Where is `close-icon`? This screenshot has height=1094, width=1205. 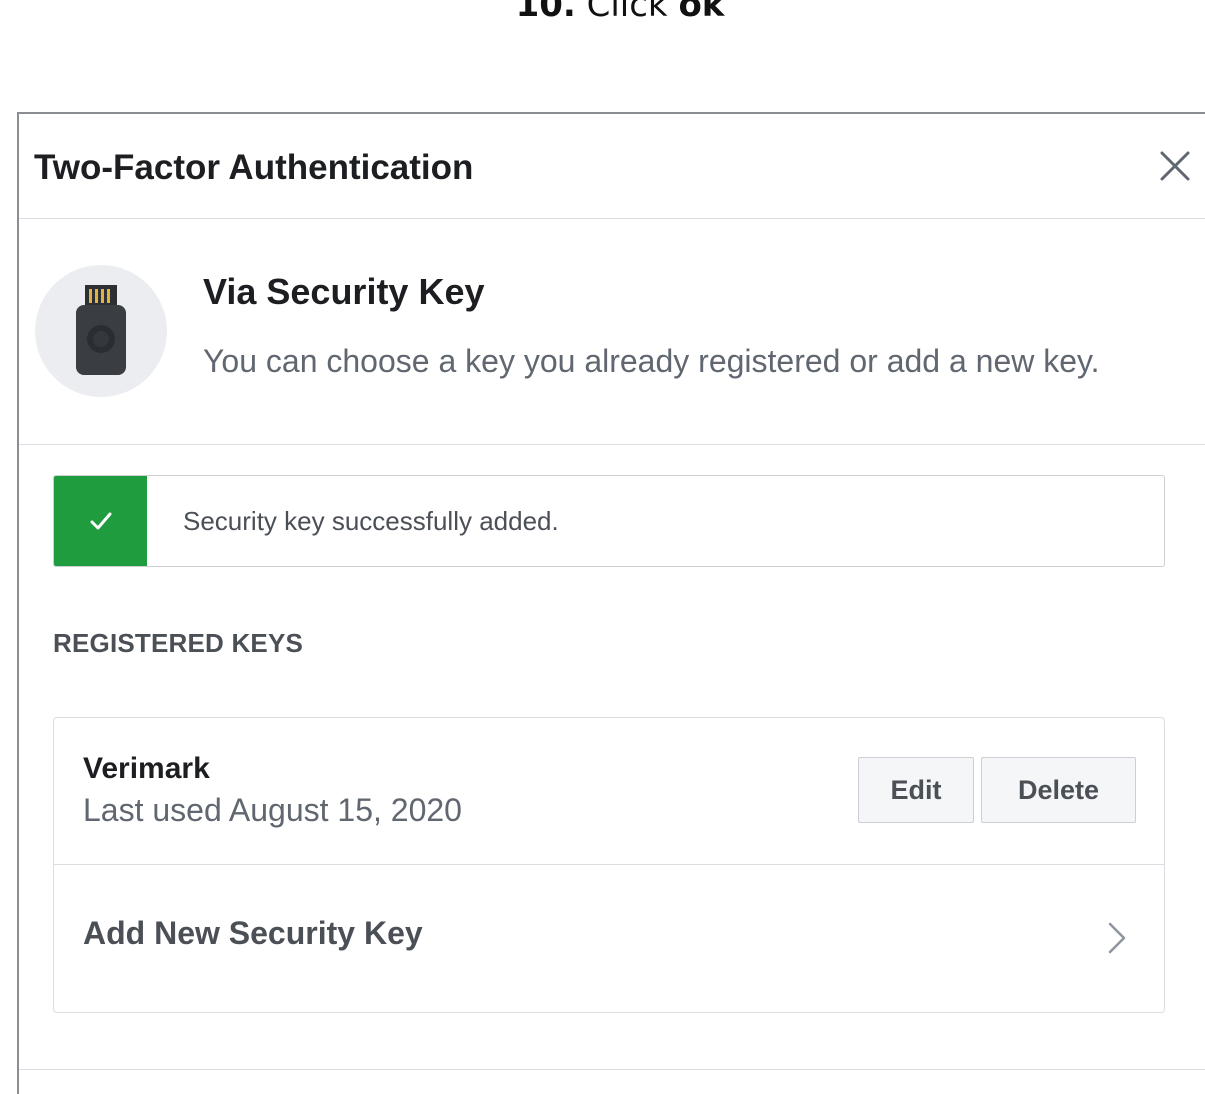
close-icon is located at coordinates (1175, 166).